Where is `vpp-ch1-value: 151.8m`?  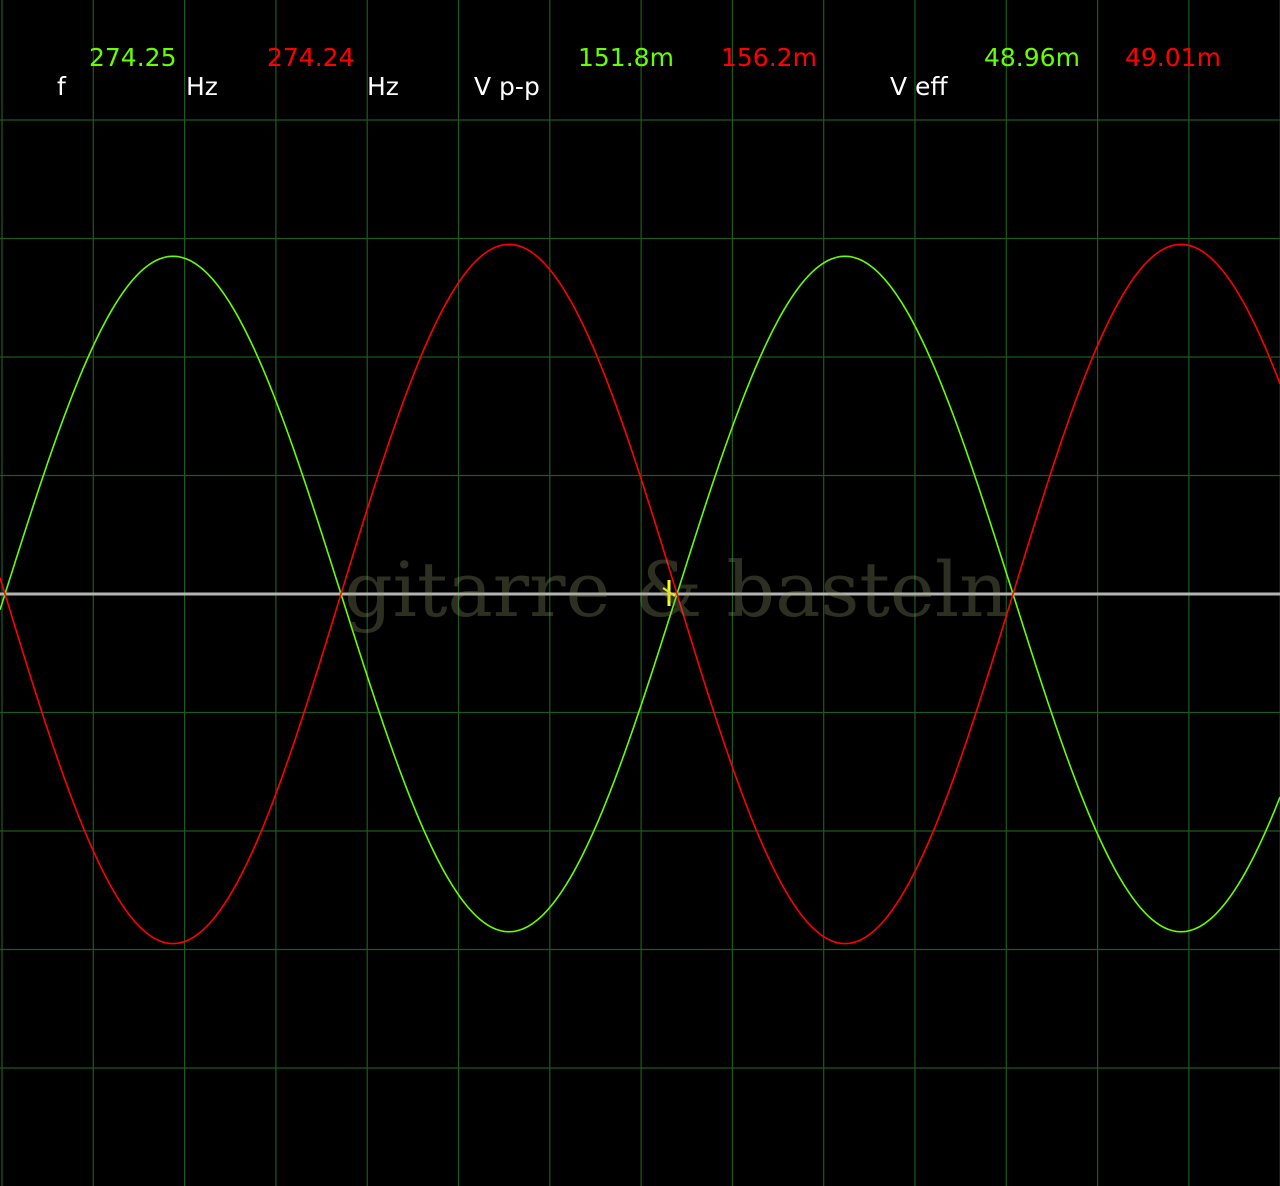 vpp-ch1-value: 151.8m is located at coordinates (626, 57).